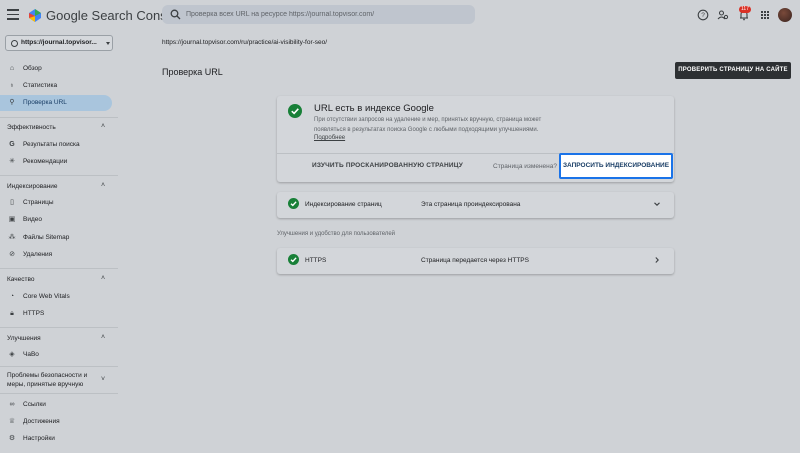  I want to click on section-performance: Эффективность, so click(31, 127).